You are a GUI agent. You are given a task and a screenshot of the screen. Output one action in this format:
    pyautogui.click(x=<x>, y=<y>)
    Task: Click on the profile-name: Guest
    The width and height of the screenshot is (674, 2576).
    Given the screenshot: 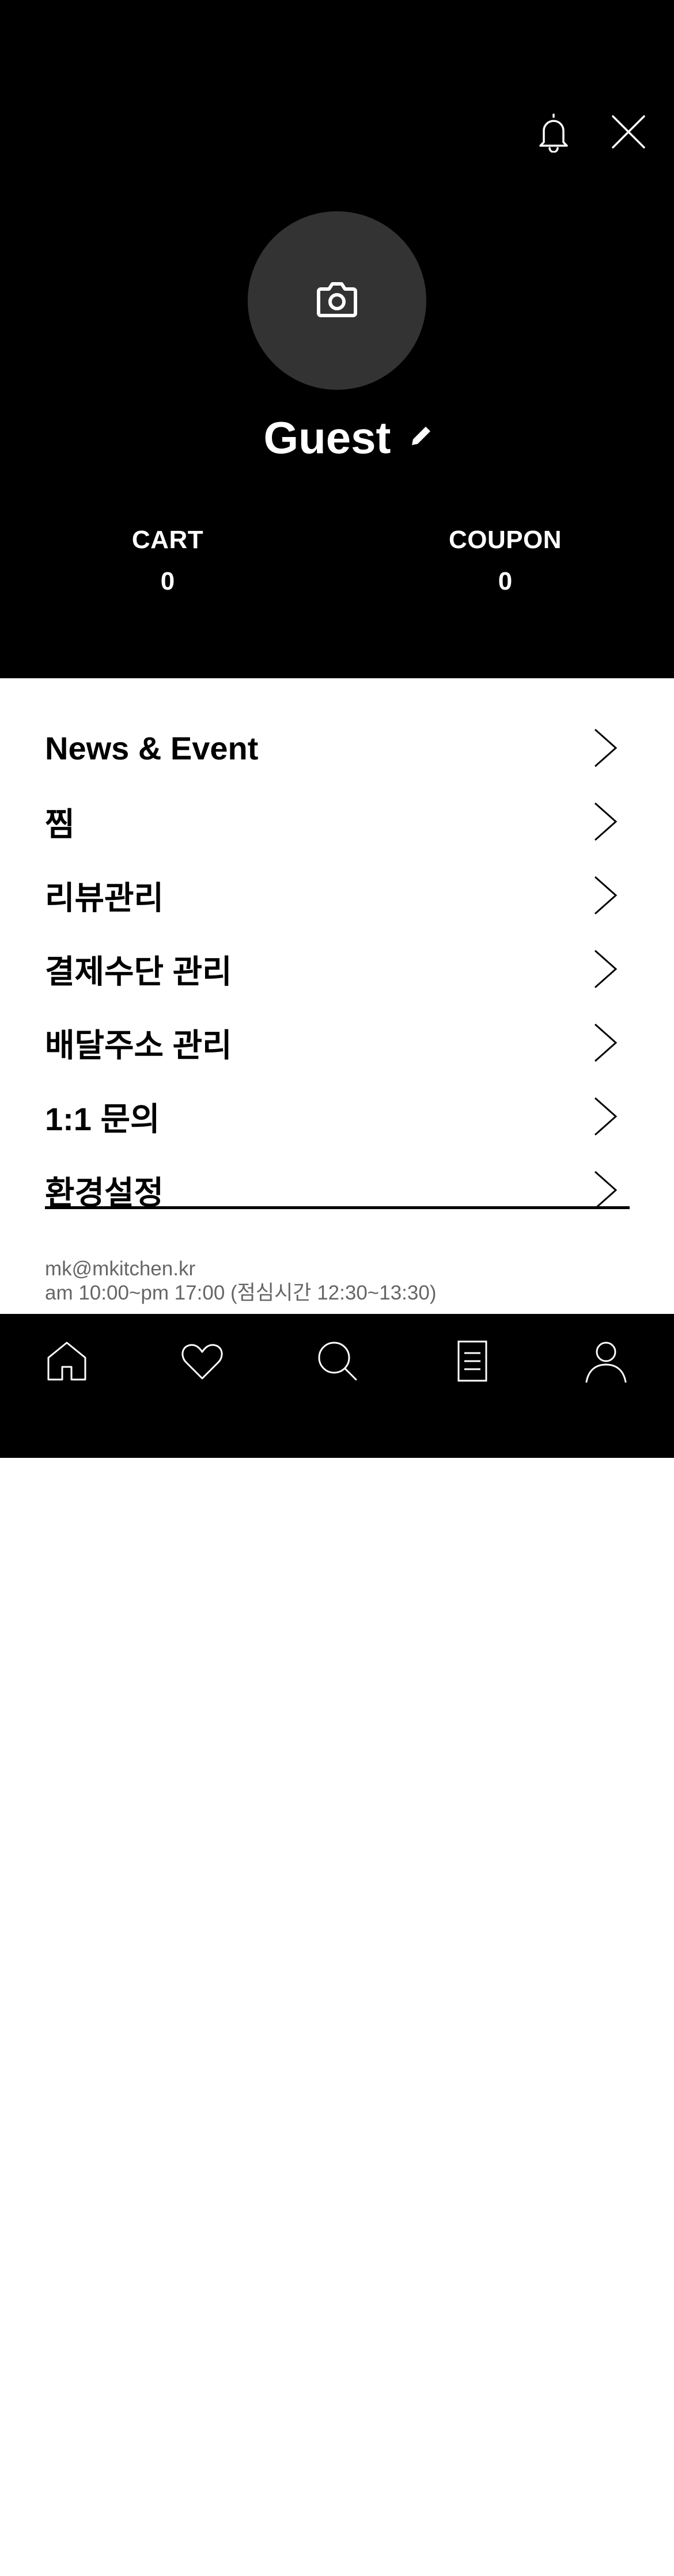 What is the action you would take?
    pyautogui.click(x=327, y=438)
    